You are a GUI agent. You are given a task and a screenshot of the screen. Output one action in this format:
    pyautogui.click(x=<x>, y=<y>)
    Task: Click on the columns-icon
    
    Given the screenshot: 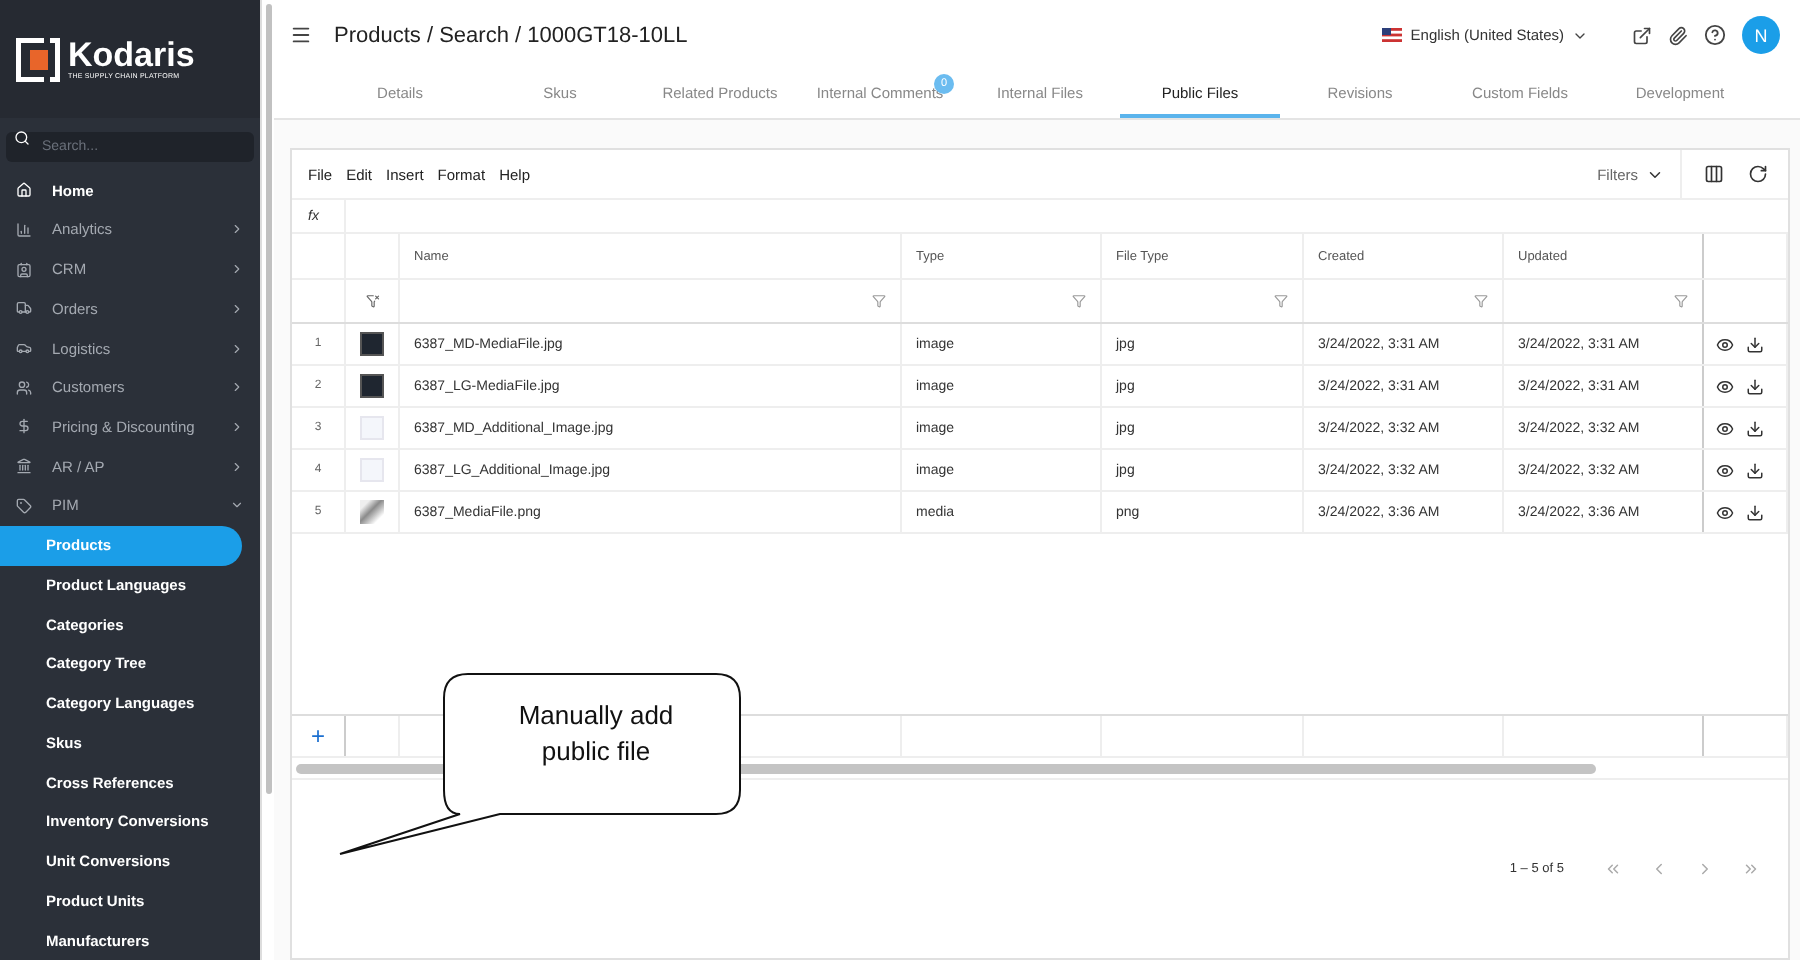 What is the action you would take?
    pyautogui.click(x=1714, y=174)
    